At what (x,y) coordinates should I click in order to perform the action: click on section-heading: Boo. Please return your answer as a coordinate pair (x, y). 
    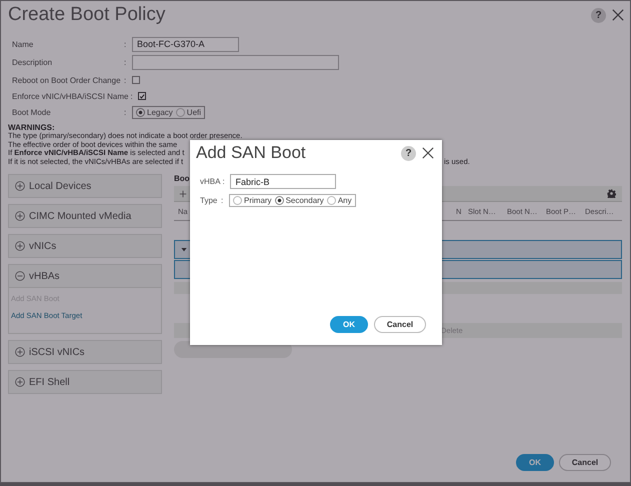
    Looking at the image, I should click on (182, 179).